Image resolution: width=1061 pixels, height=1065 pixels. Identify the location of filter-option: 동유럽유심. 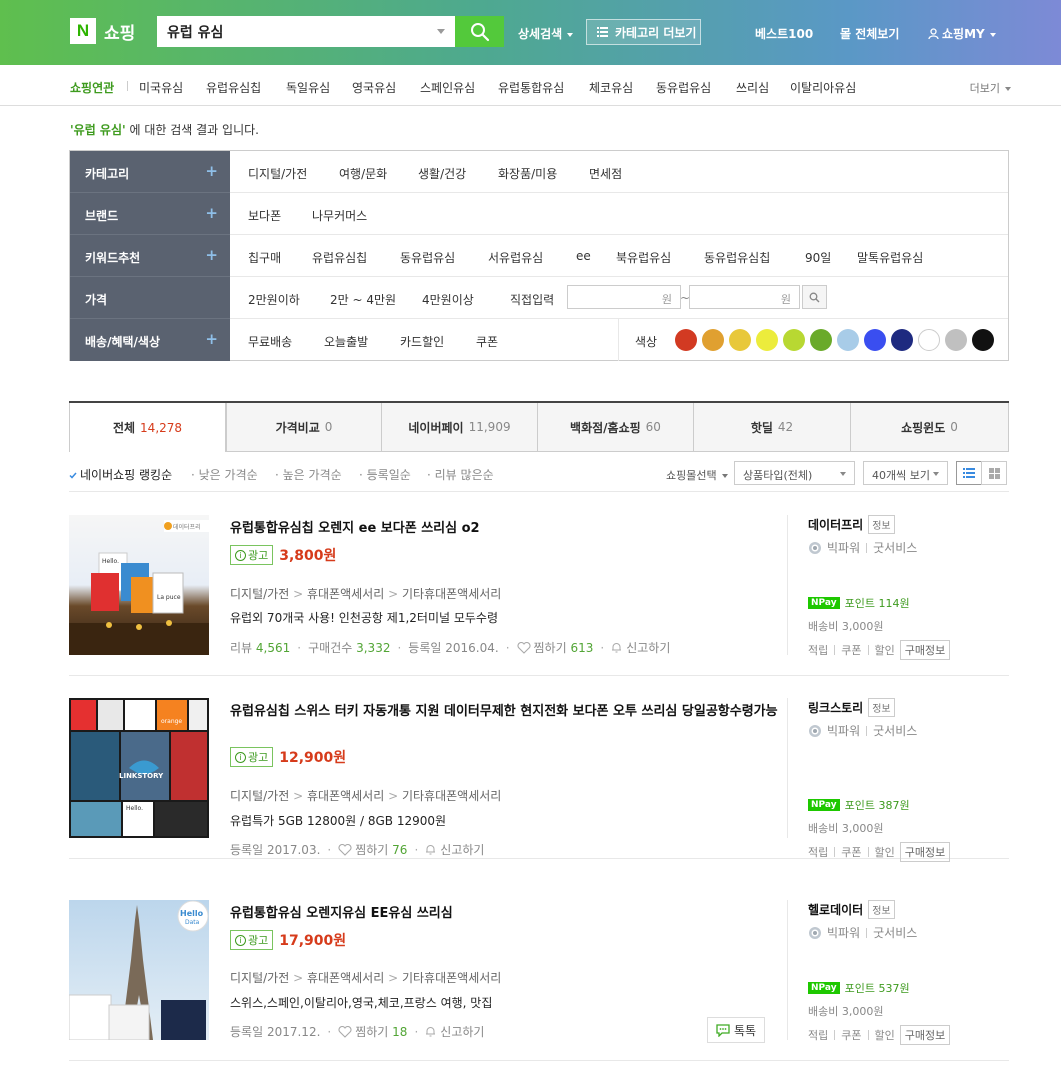
(427, 257).